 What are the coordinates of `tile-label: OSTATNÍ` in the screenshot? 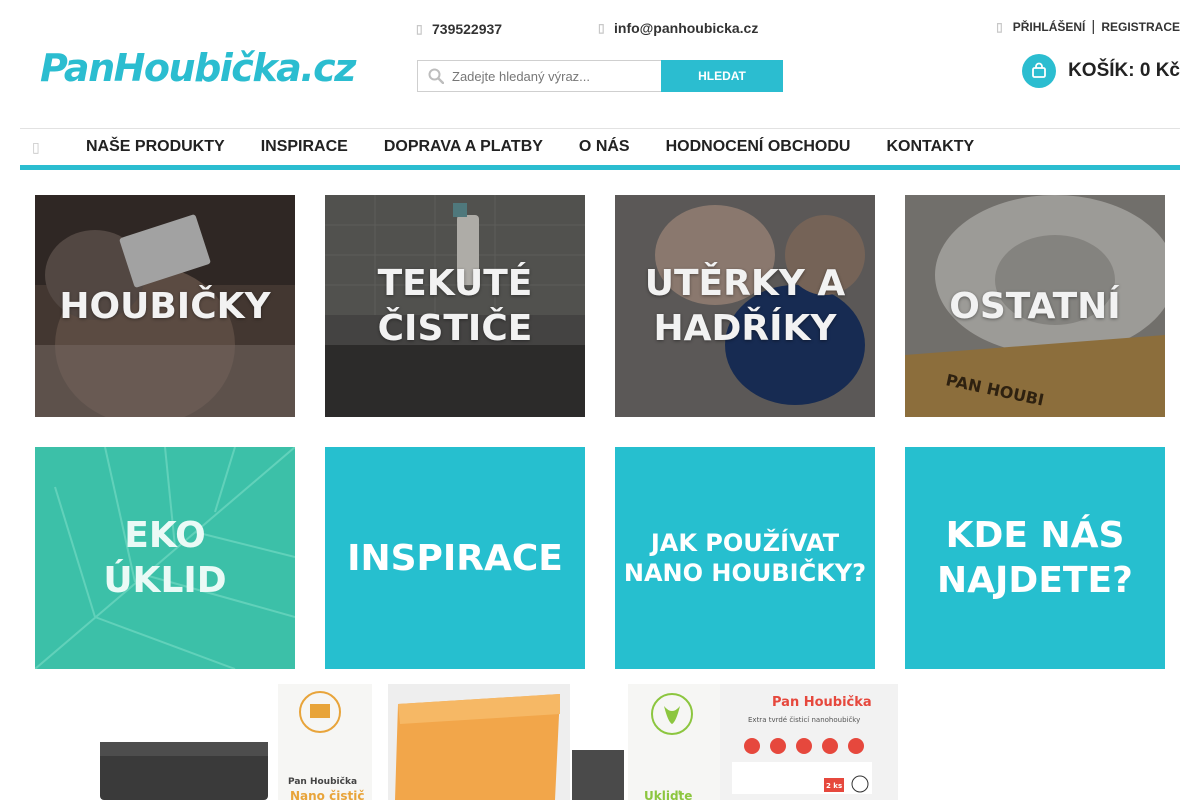 It's located at (1035, 306).